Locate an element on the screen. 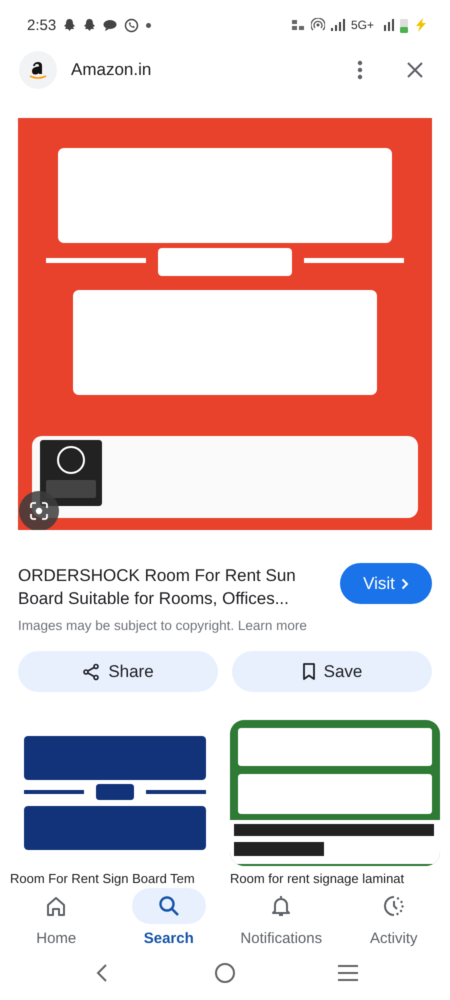  phone-bubble-icon is located at coordinates (132, 25).